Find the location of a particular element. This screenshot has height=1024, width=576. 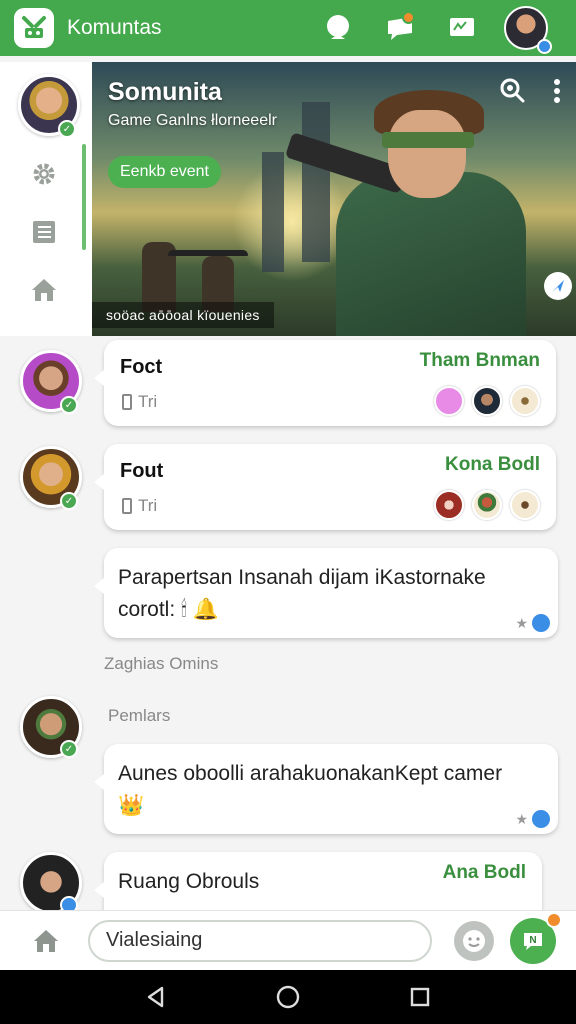

app-logo is located at coordinates (34, 28).